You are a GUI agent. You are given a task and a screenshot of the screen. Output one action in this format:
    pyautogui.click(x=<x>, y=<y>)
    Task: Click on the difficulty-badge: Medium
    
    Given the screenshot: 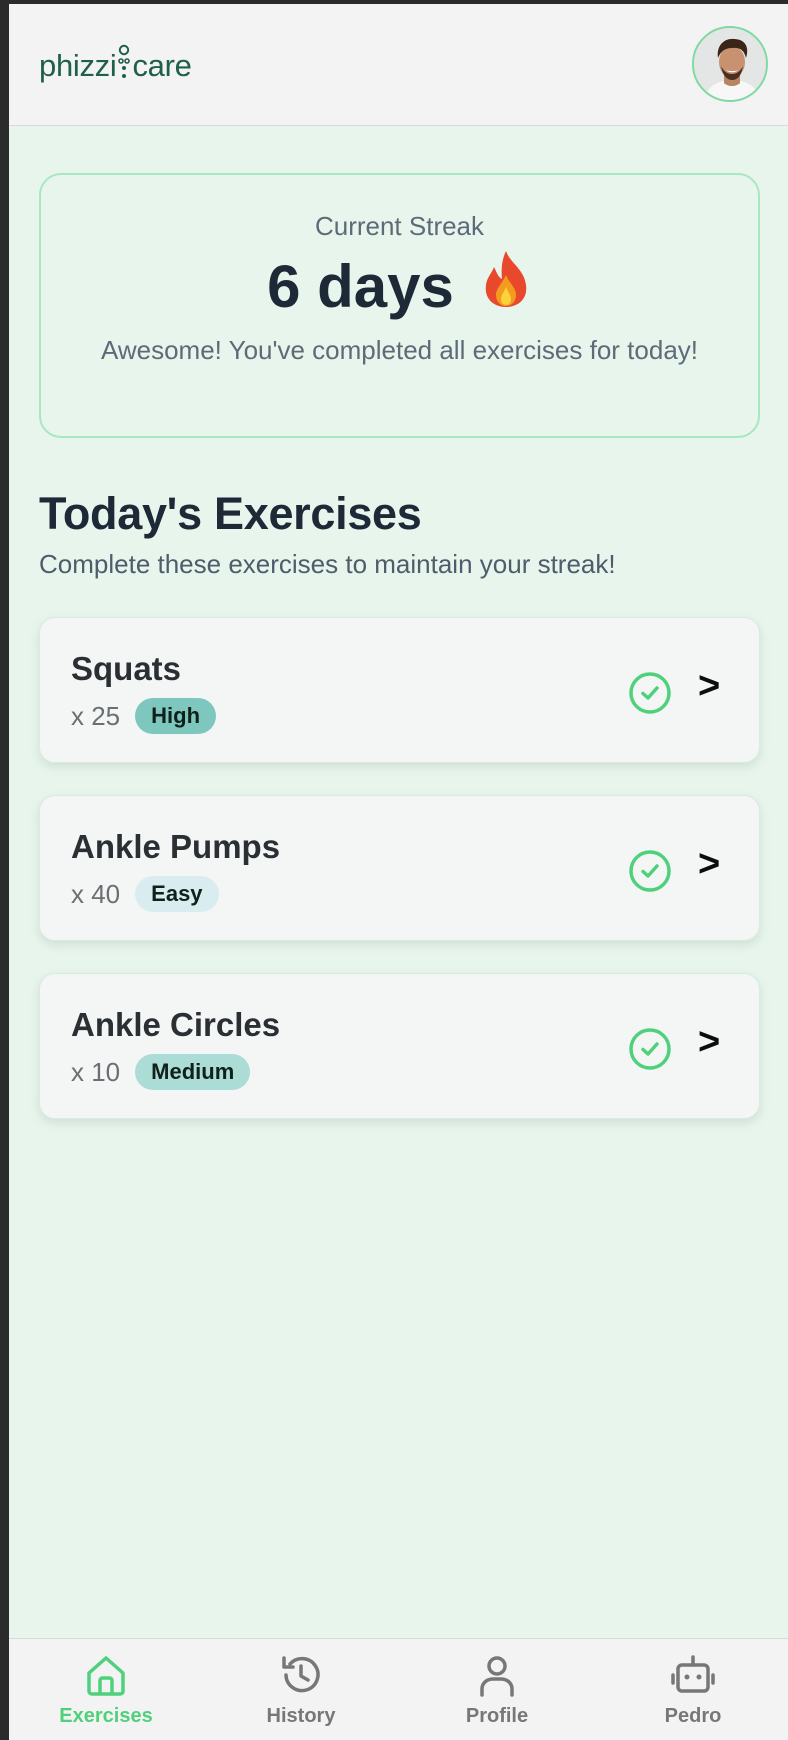 What is the action you would take?
    pyautogui.click(x=193, y=1072)
    